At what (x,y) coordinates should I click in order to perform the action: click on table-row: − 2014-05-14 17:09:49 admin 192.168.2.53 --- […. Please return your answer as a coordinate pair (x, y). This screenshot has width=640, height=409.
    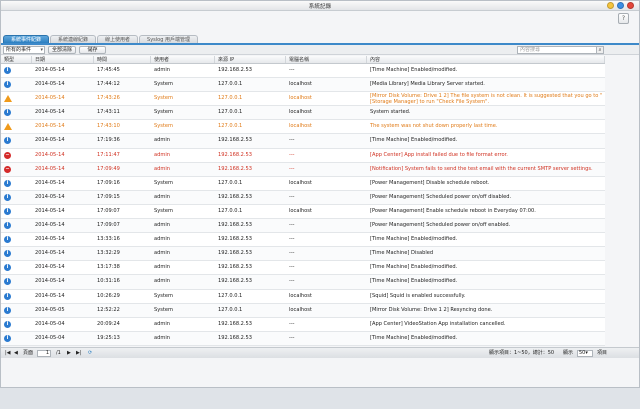
    Looking at the image, I should click on (303, 169).